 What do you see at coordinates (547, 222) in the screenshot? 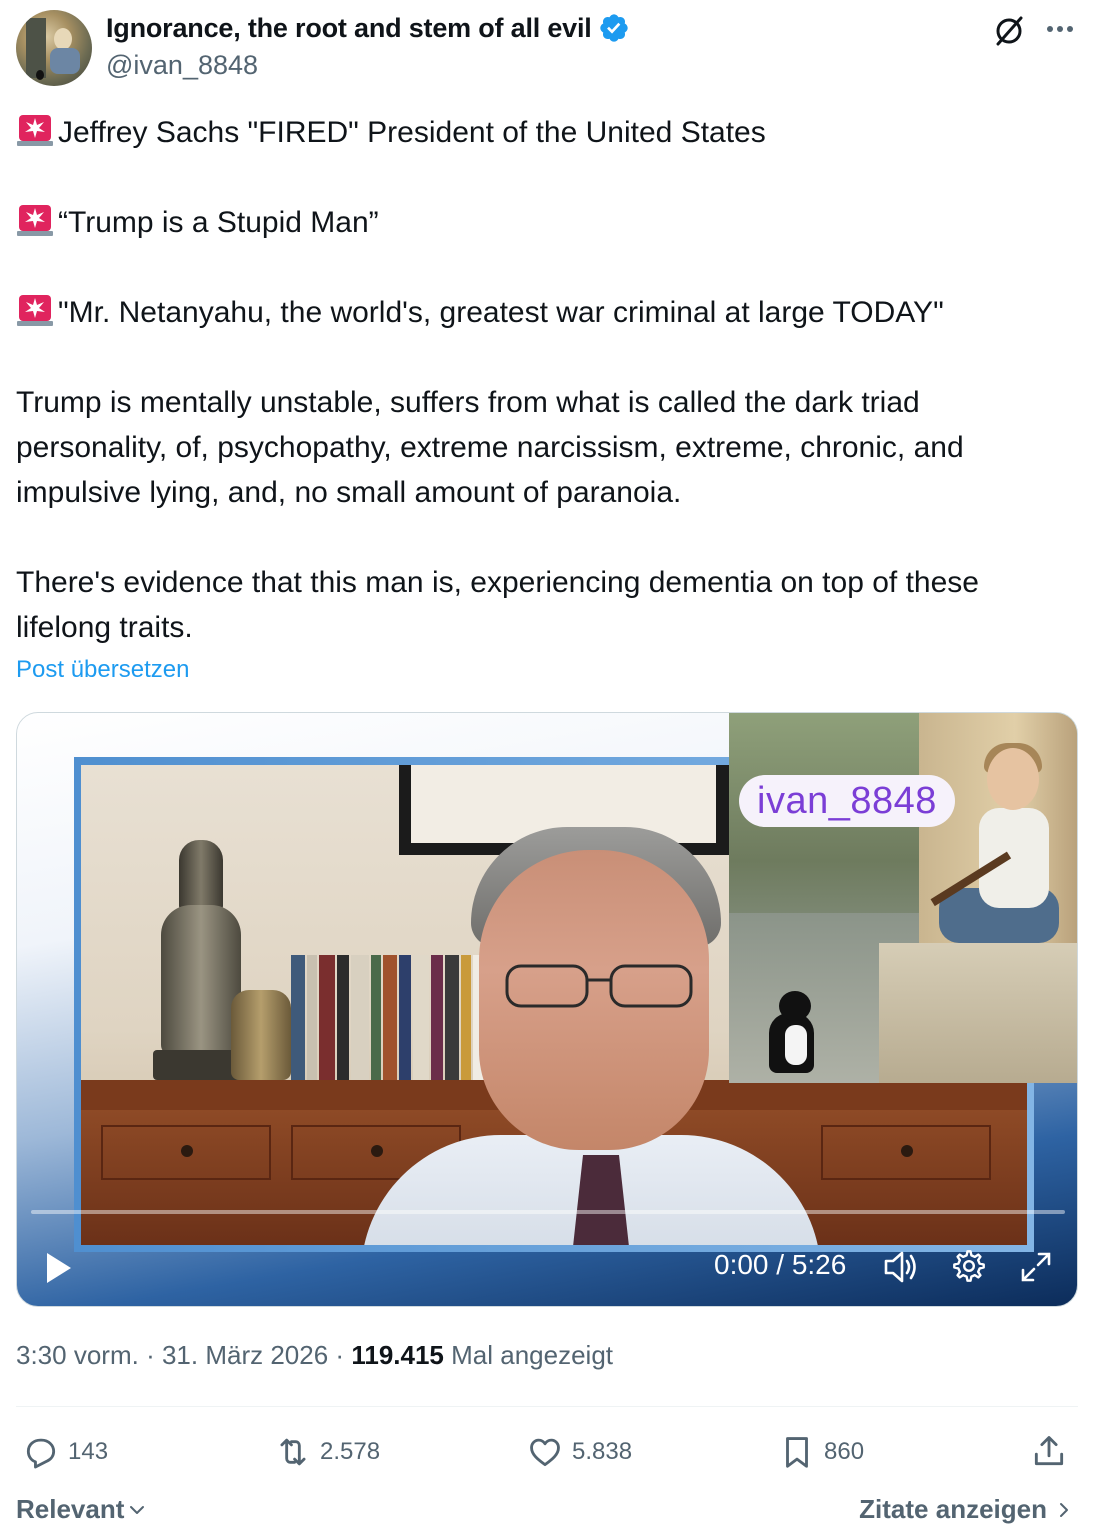
I see `tweet-line: “Trump is a Stupid Man”` at bounding box center [547, 222].